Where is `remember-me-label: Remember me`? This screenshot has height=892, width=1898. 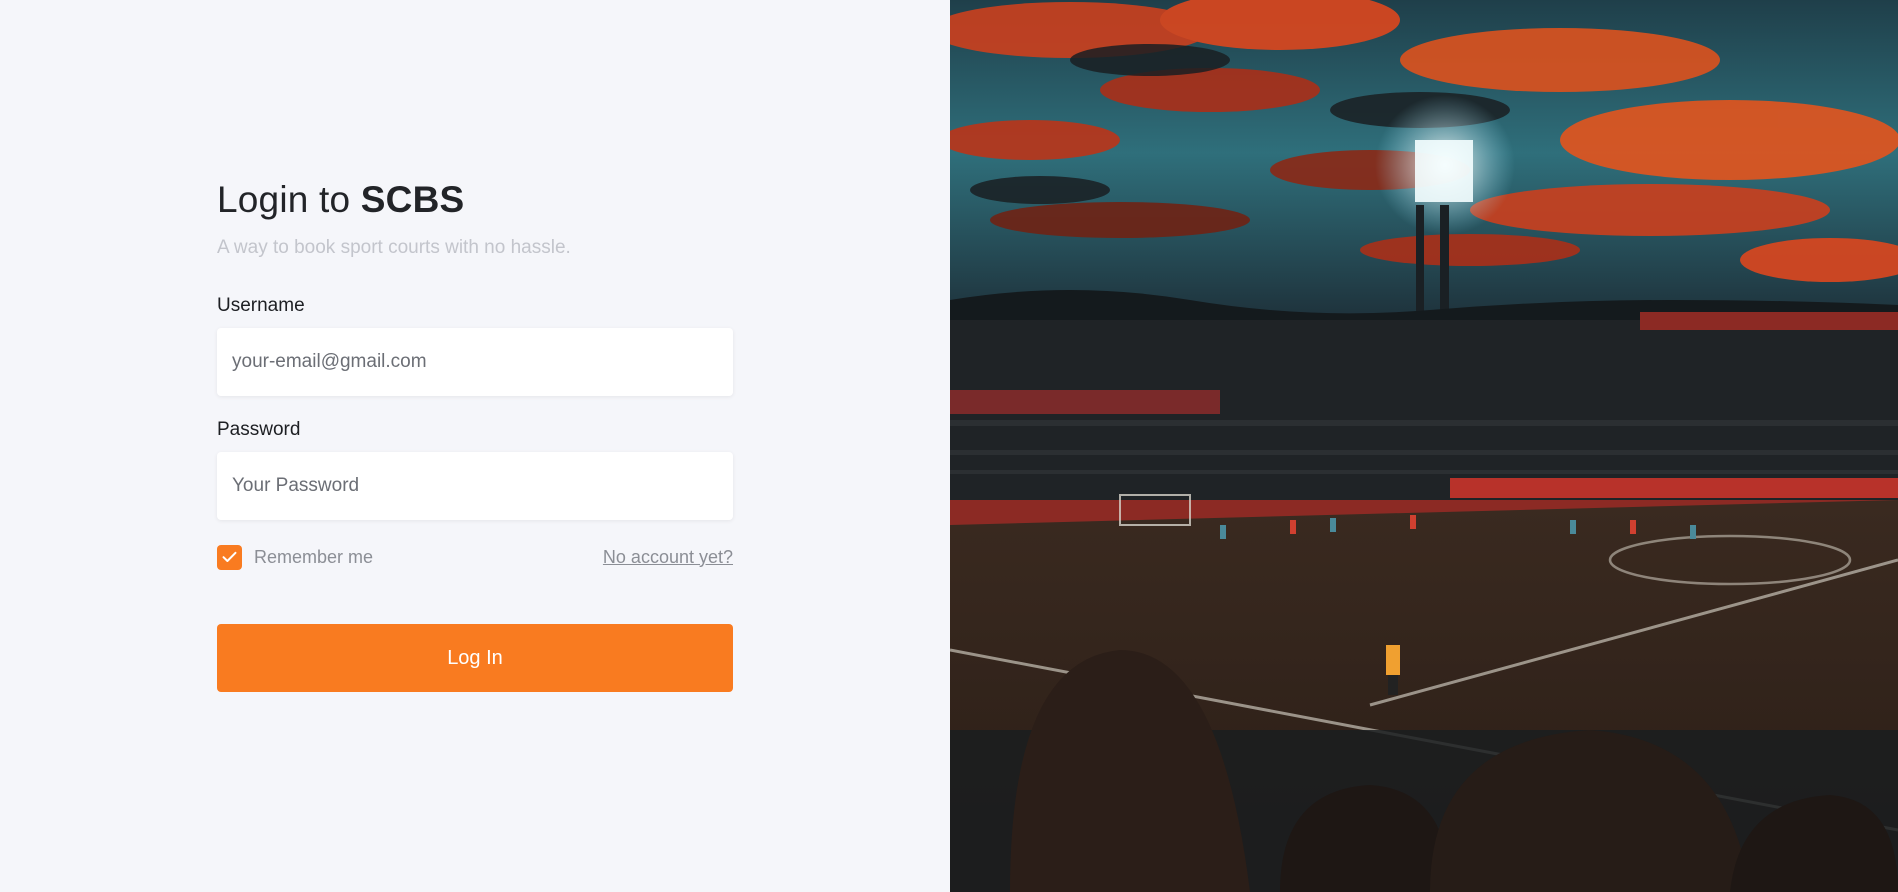 remember-me-label: Remember me is located at coordinates (314, 556).